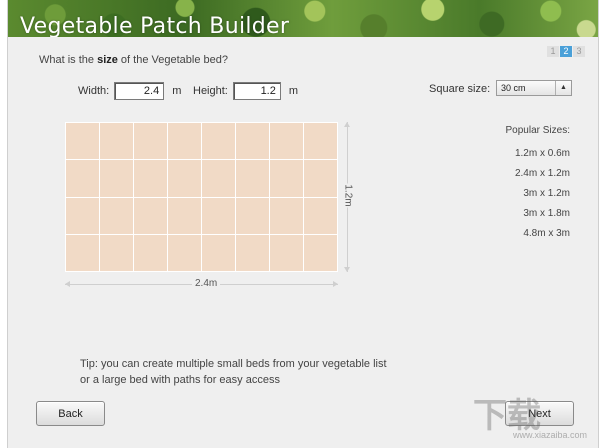 This screenshot has height=448, width=606. Describe the element at coordinates (539, 413) in the screenshot. I see `next-button: Next` at that location.